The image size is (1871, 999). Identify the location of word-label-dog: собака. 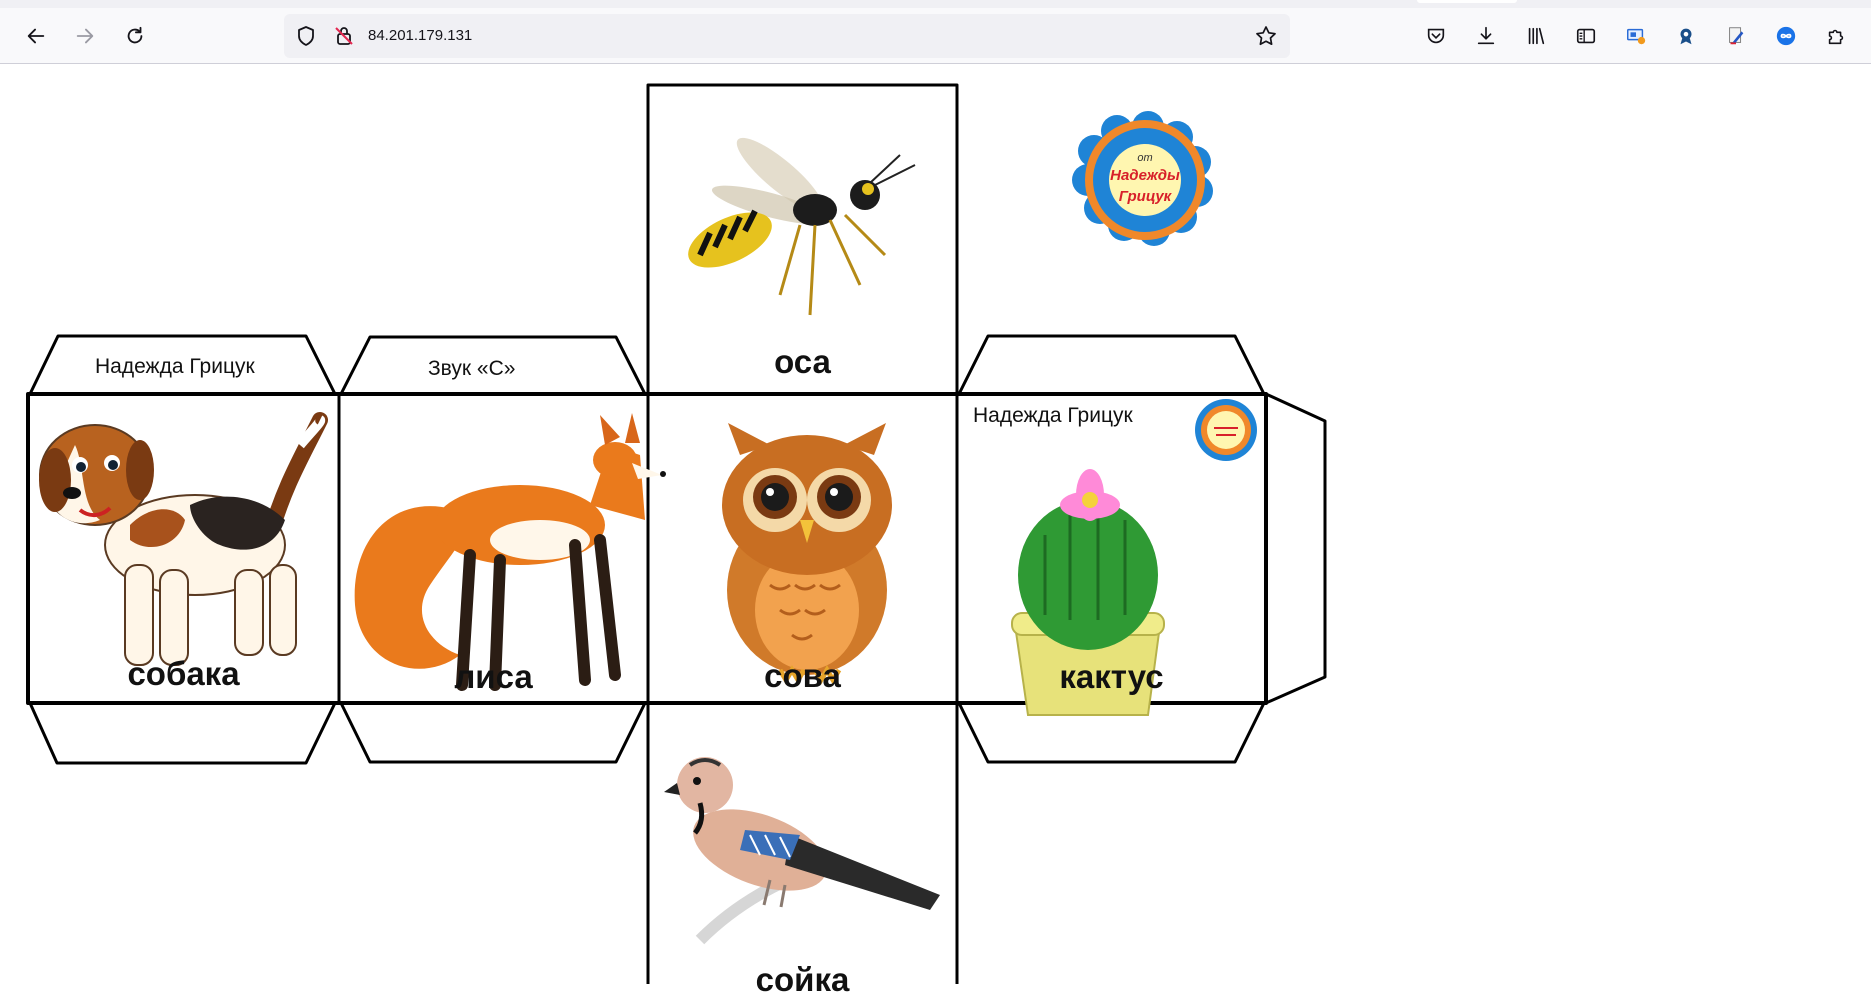
(183, 673).